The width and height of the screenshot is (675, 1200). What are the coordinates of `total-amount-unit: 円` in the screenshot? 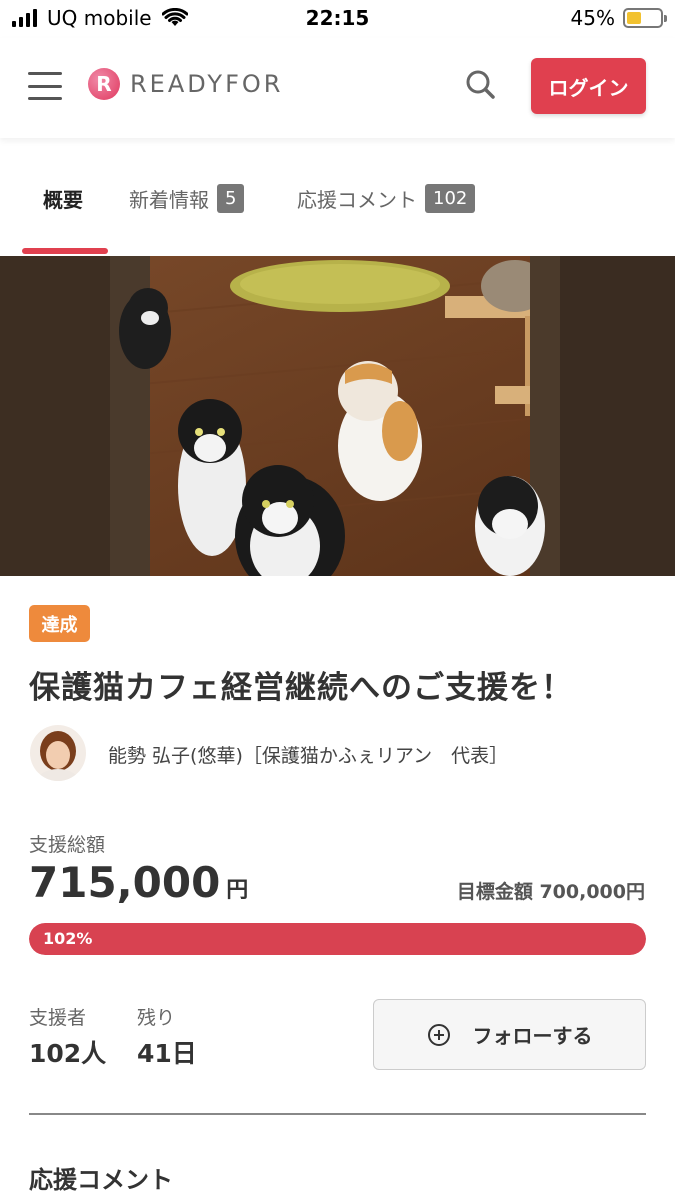 It's located at (237, 890).